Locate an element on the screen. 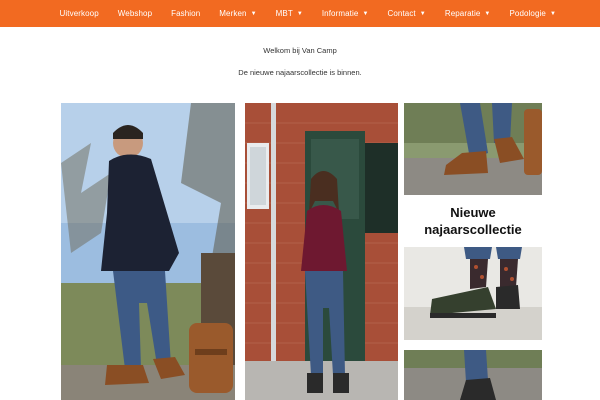  promo-block-new-collection: Nieuwe najaarscollectie is located at coordinates (473, 267).